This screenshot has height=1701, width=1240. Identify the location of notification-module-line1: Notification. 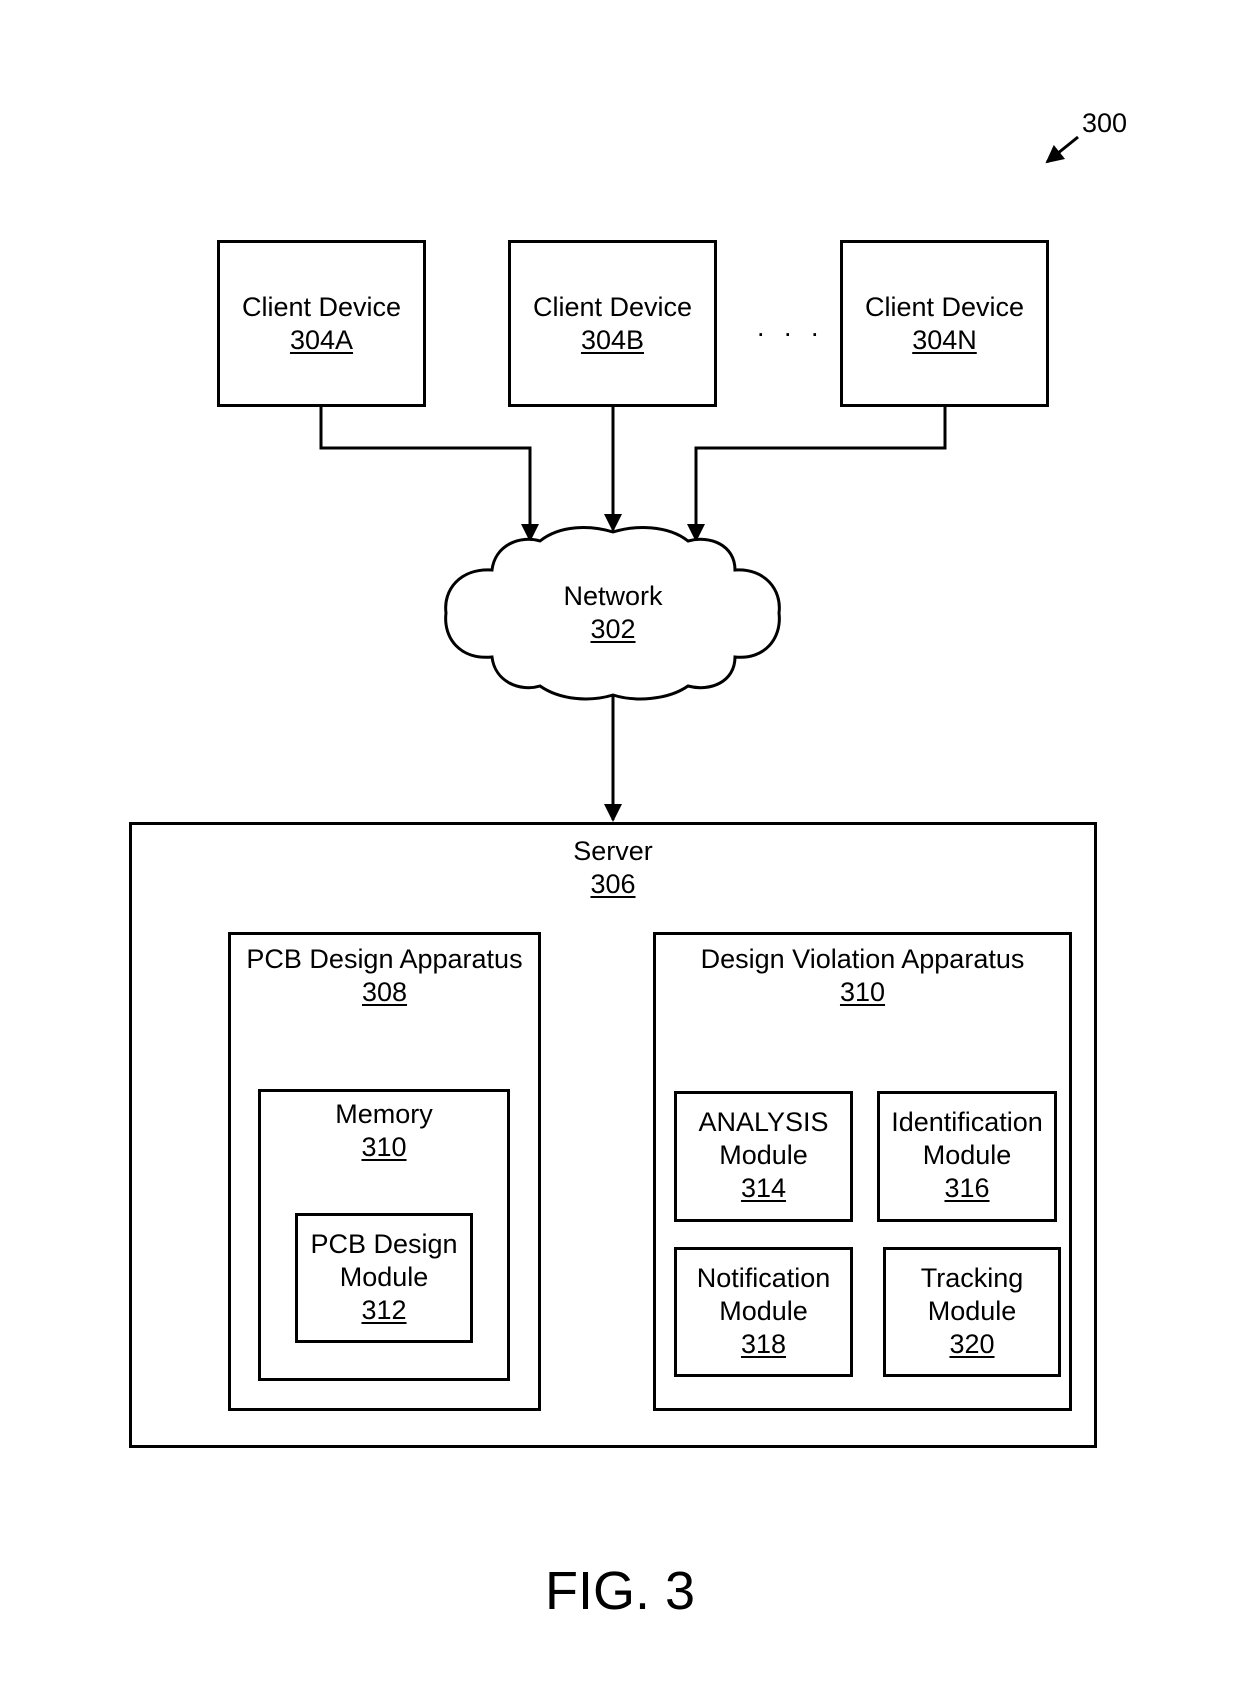
(763, 1278).